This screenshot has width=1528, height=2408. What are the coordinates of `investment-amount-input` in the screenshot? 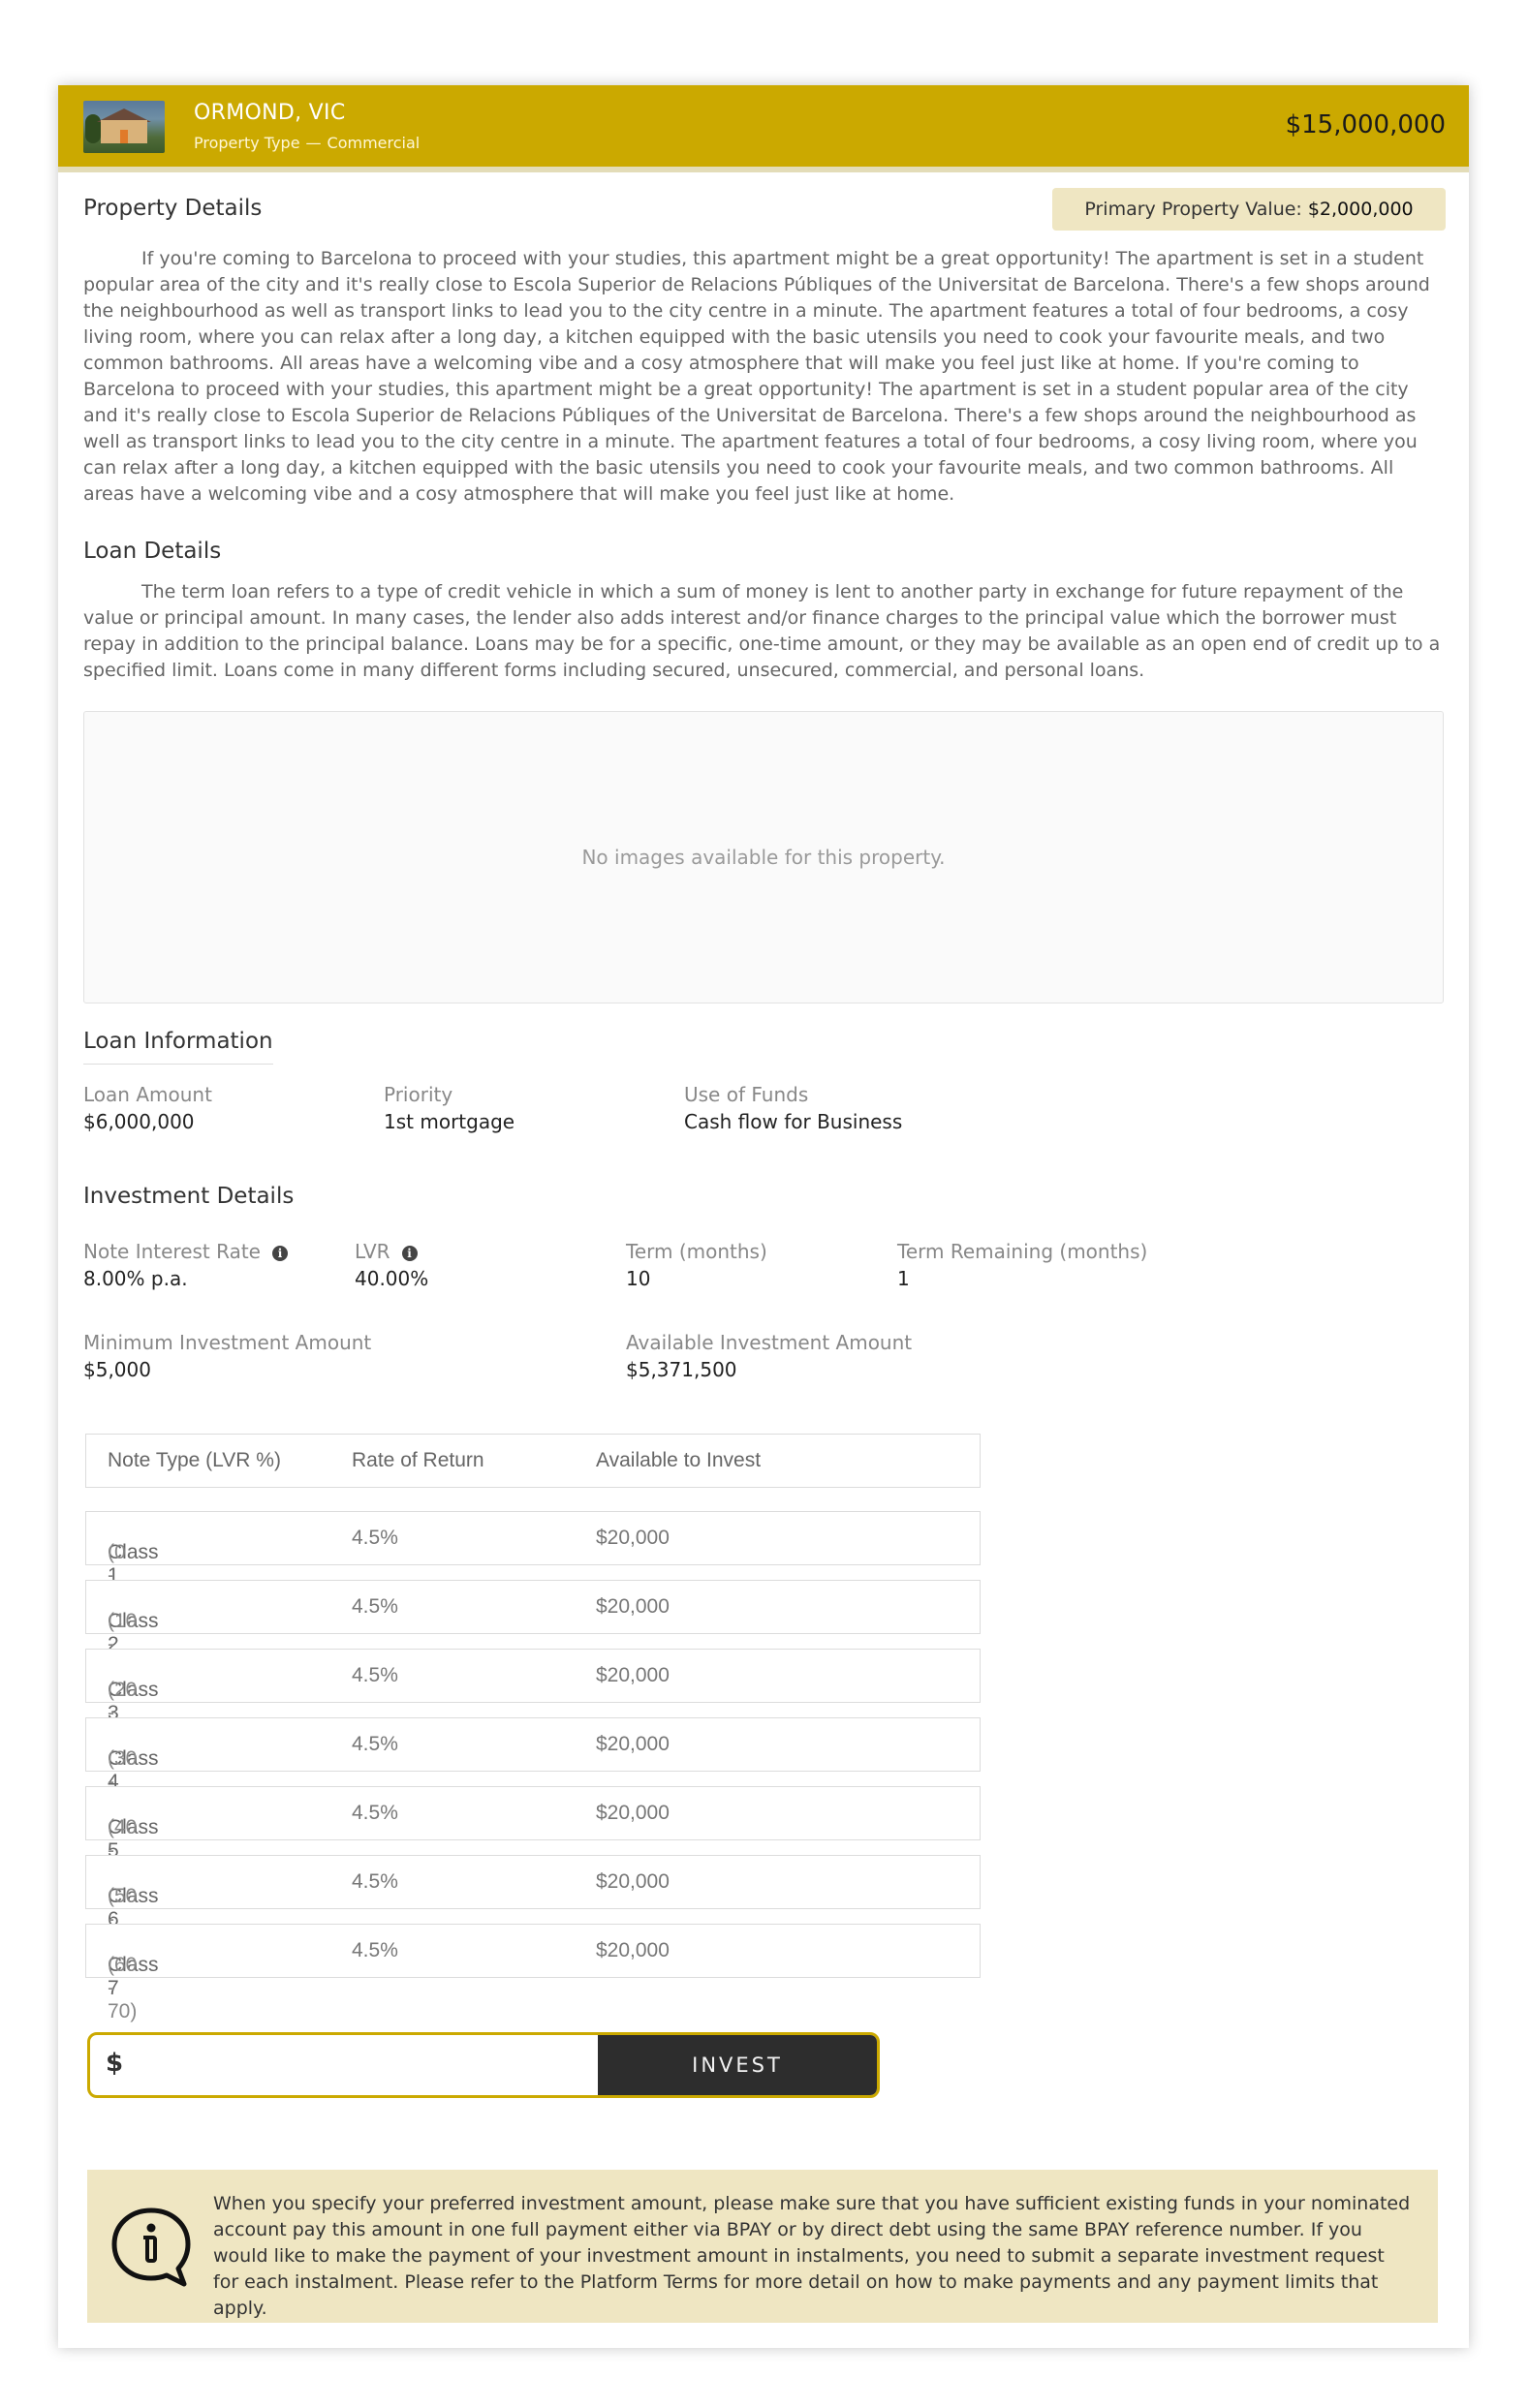 It's located at (368, 2066).